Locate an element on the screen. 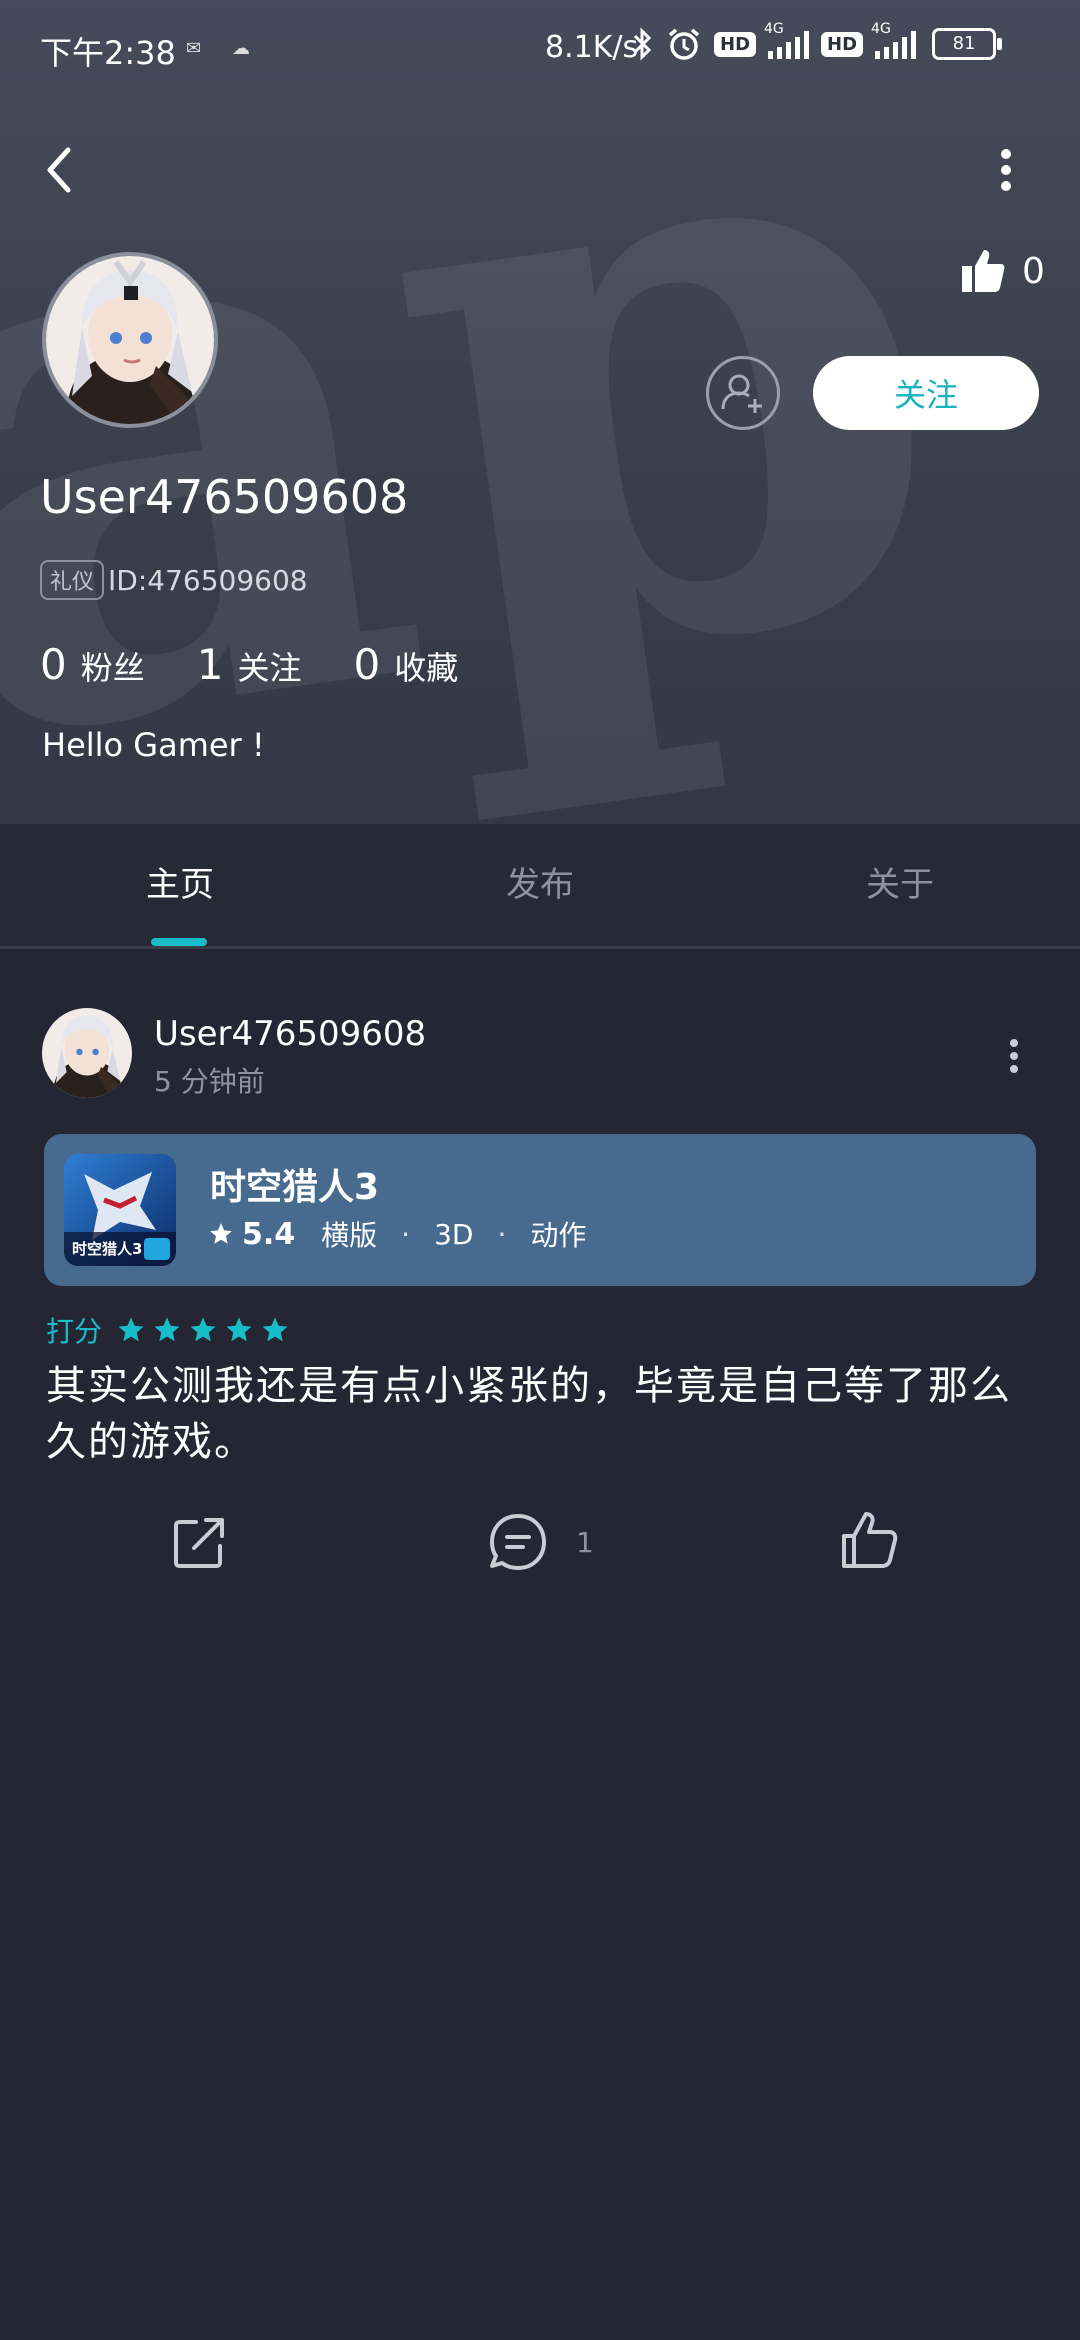  following-label: 关注 is located at coordinates (269, 666).